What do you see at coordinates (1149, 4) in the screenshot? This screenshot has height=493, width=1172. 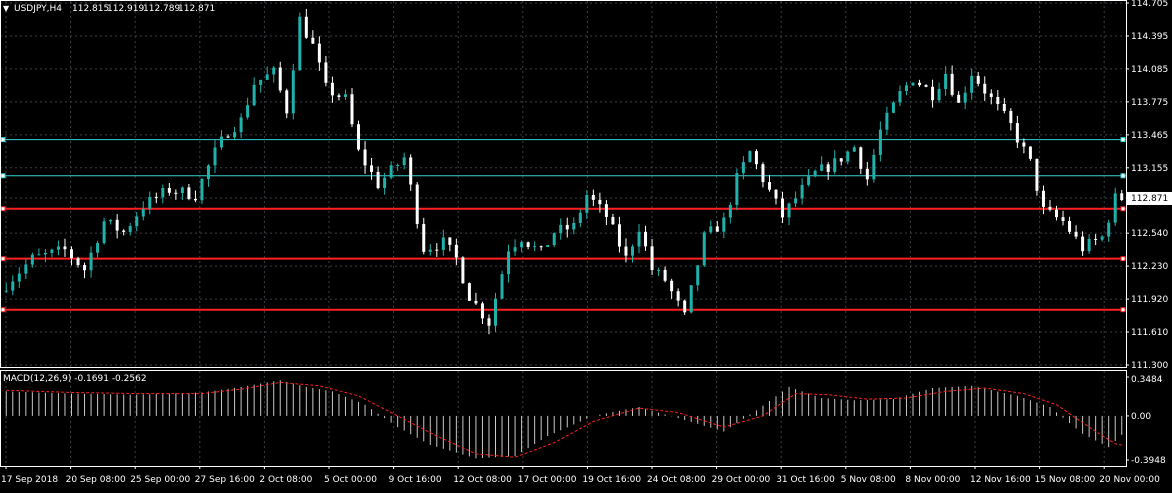 I see `price-tick-label: 114.705` at bounding box center [1149, 4].